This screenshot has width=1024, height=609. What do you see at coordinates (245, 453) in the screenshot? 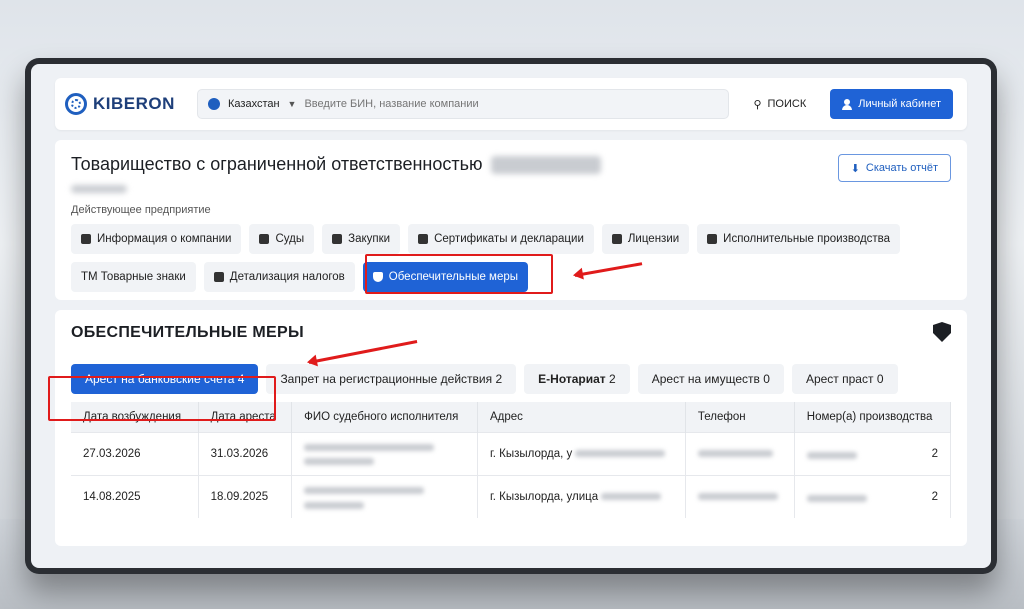
I see `cell-arrest-date: 31.03.2026` at bounding box center [245, 453].